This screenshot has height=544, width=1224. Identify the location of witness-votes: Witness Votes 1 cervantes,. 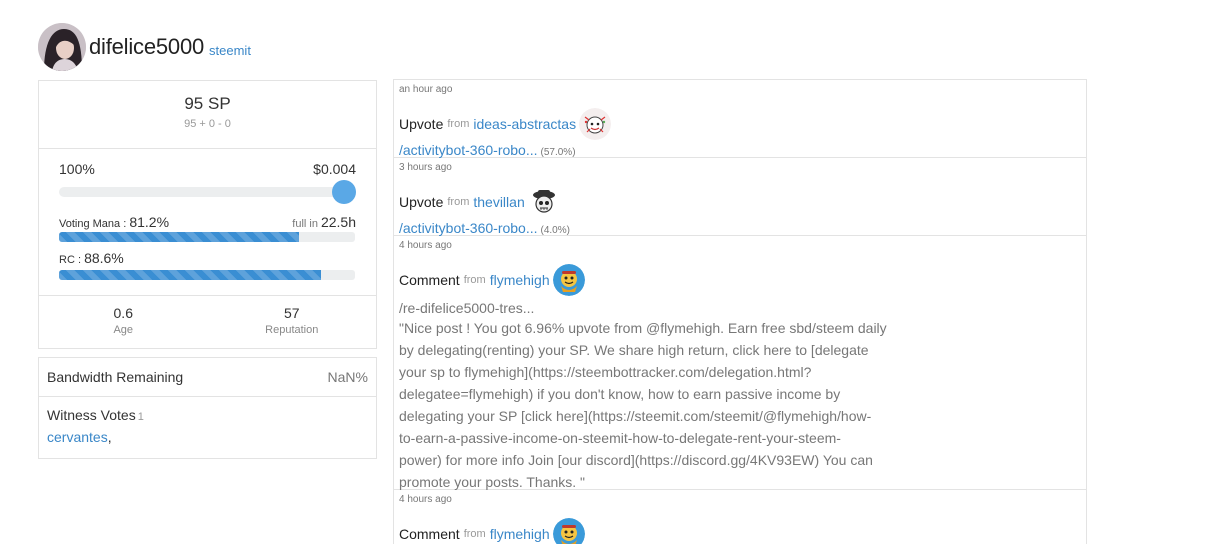
(207, 427).